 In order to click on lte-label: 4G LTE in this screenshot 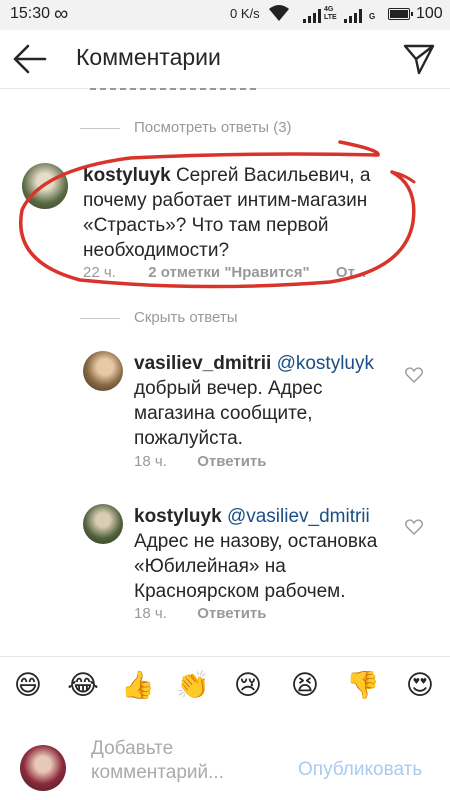, I will do `click(330, 13)`.